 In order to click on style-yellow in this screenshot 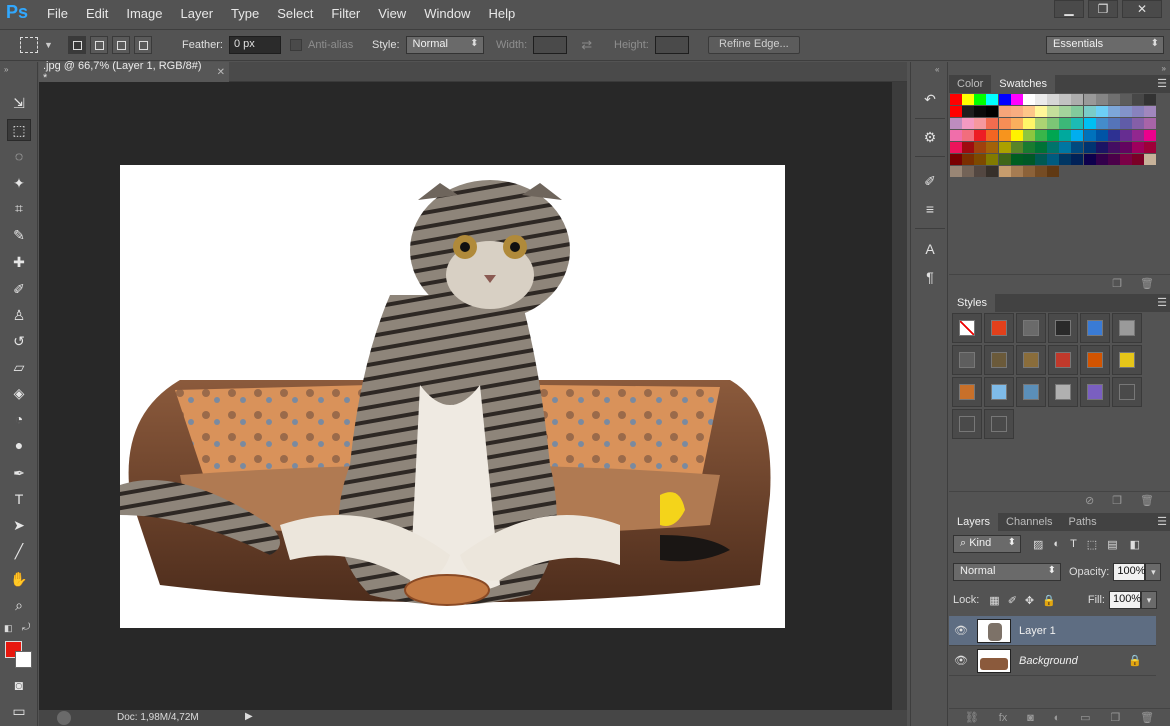, I will do `click(1127, 360)`.